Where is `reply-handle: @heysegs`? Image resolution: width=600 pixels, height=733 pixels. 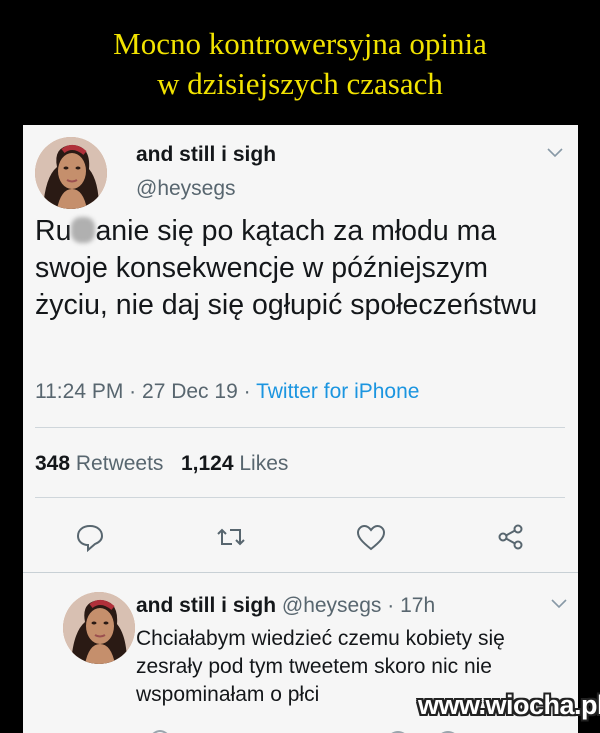
reply-handle: @heysegs is located at coordinates (332, 605).